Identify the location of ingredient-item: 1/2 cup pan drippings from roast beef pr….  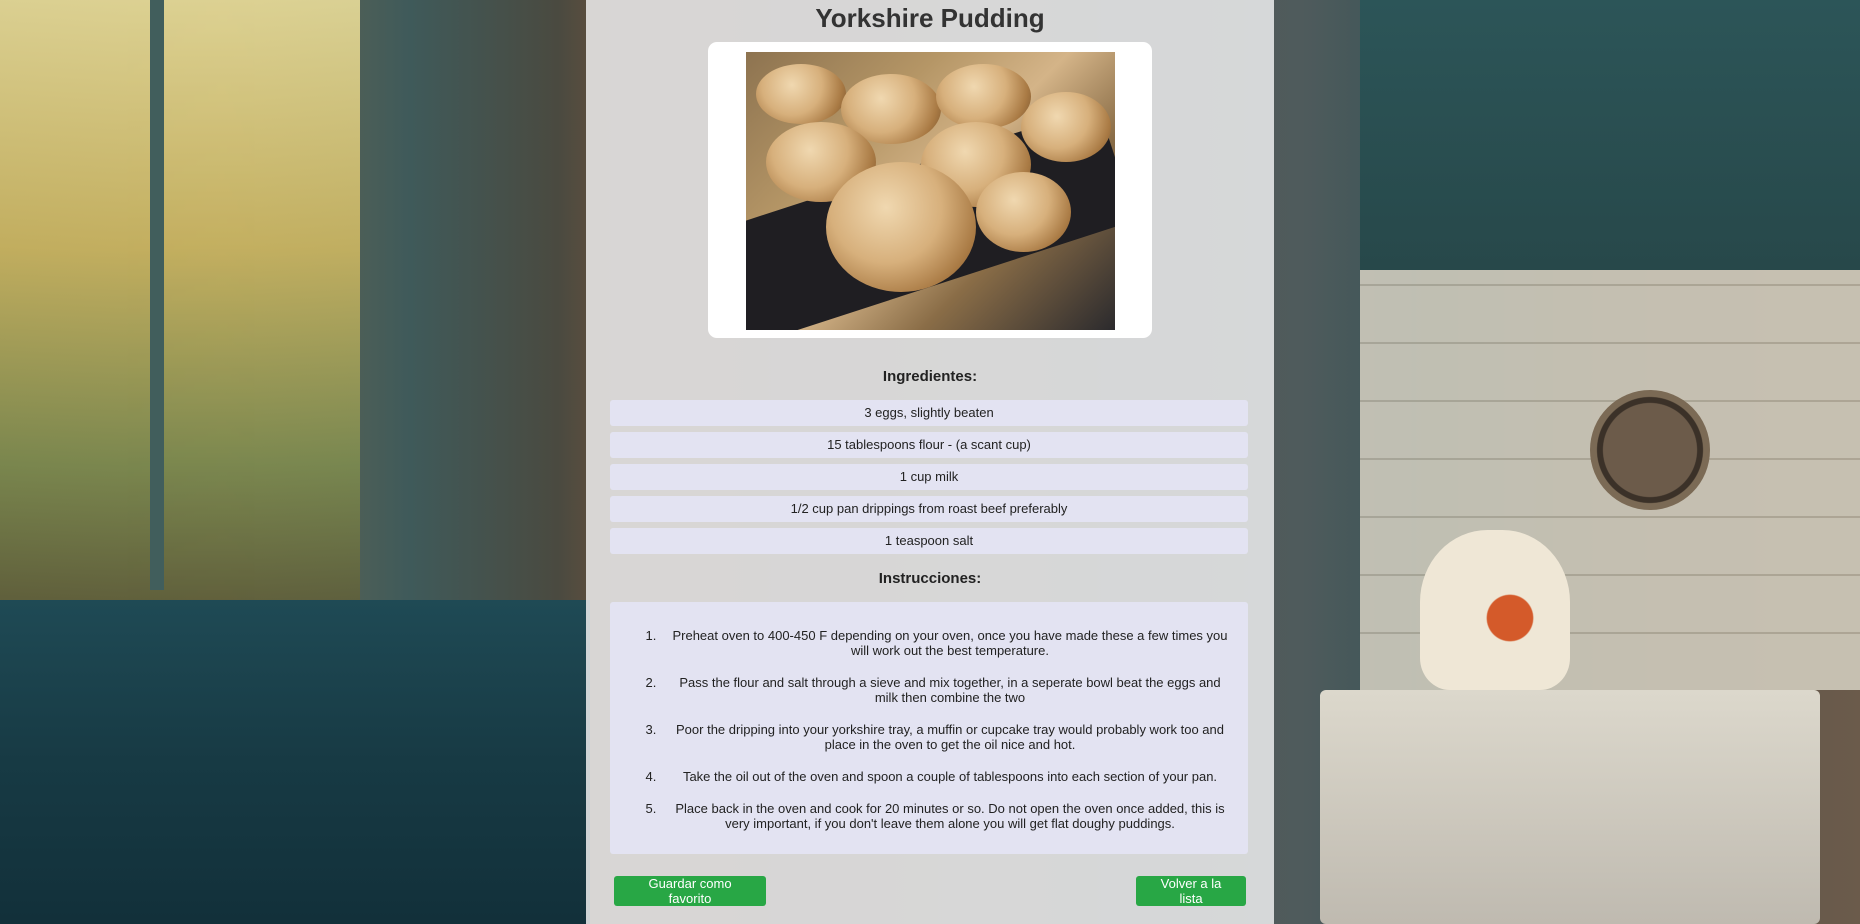
(929, 509).